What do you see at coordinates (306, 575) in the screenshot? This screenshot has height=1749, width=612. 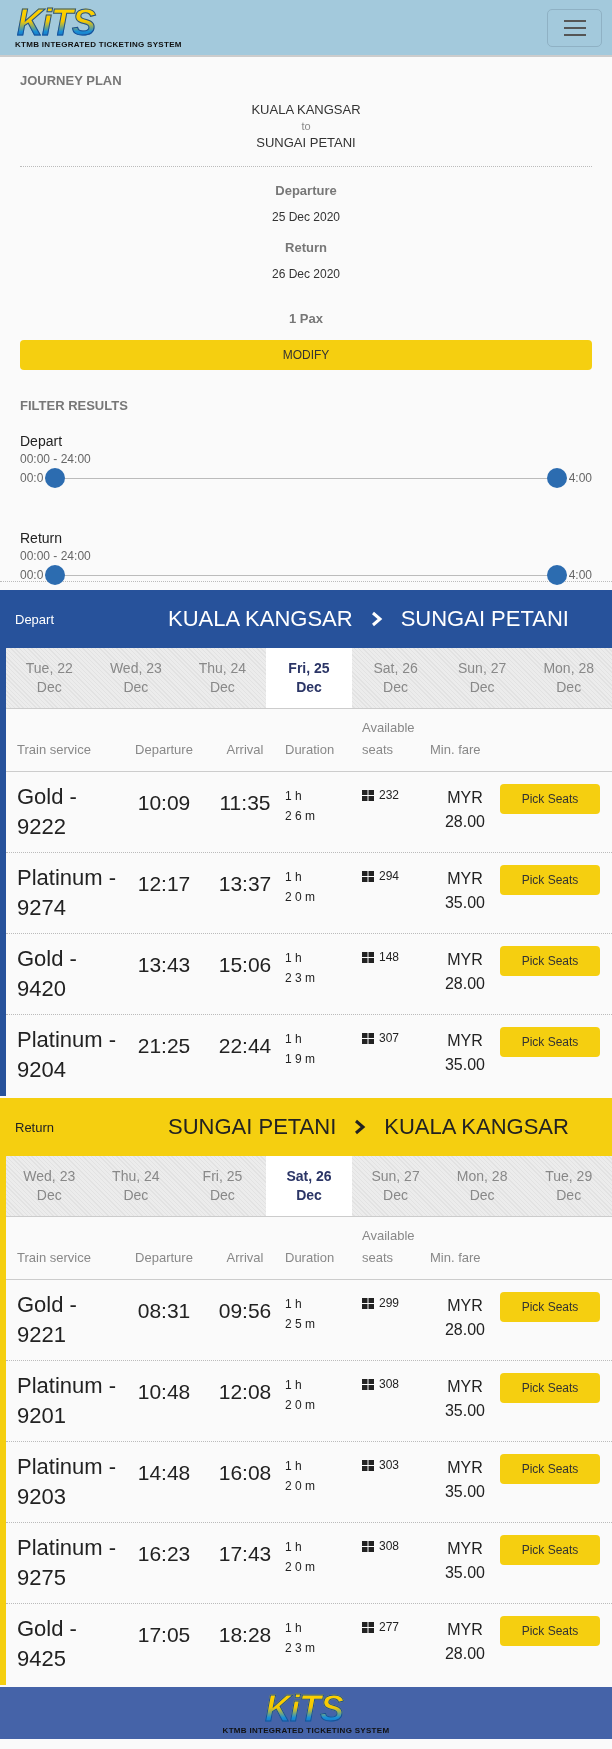 I see `time-range-slider` at bounding box center [306, 575].